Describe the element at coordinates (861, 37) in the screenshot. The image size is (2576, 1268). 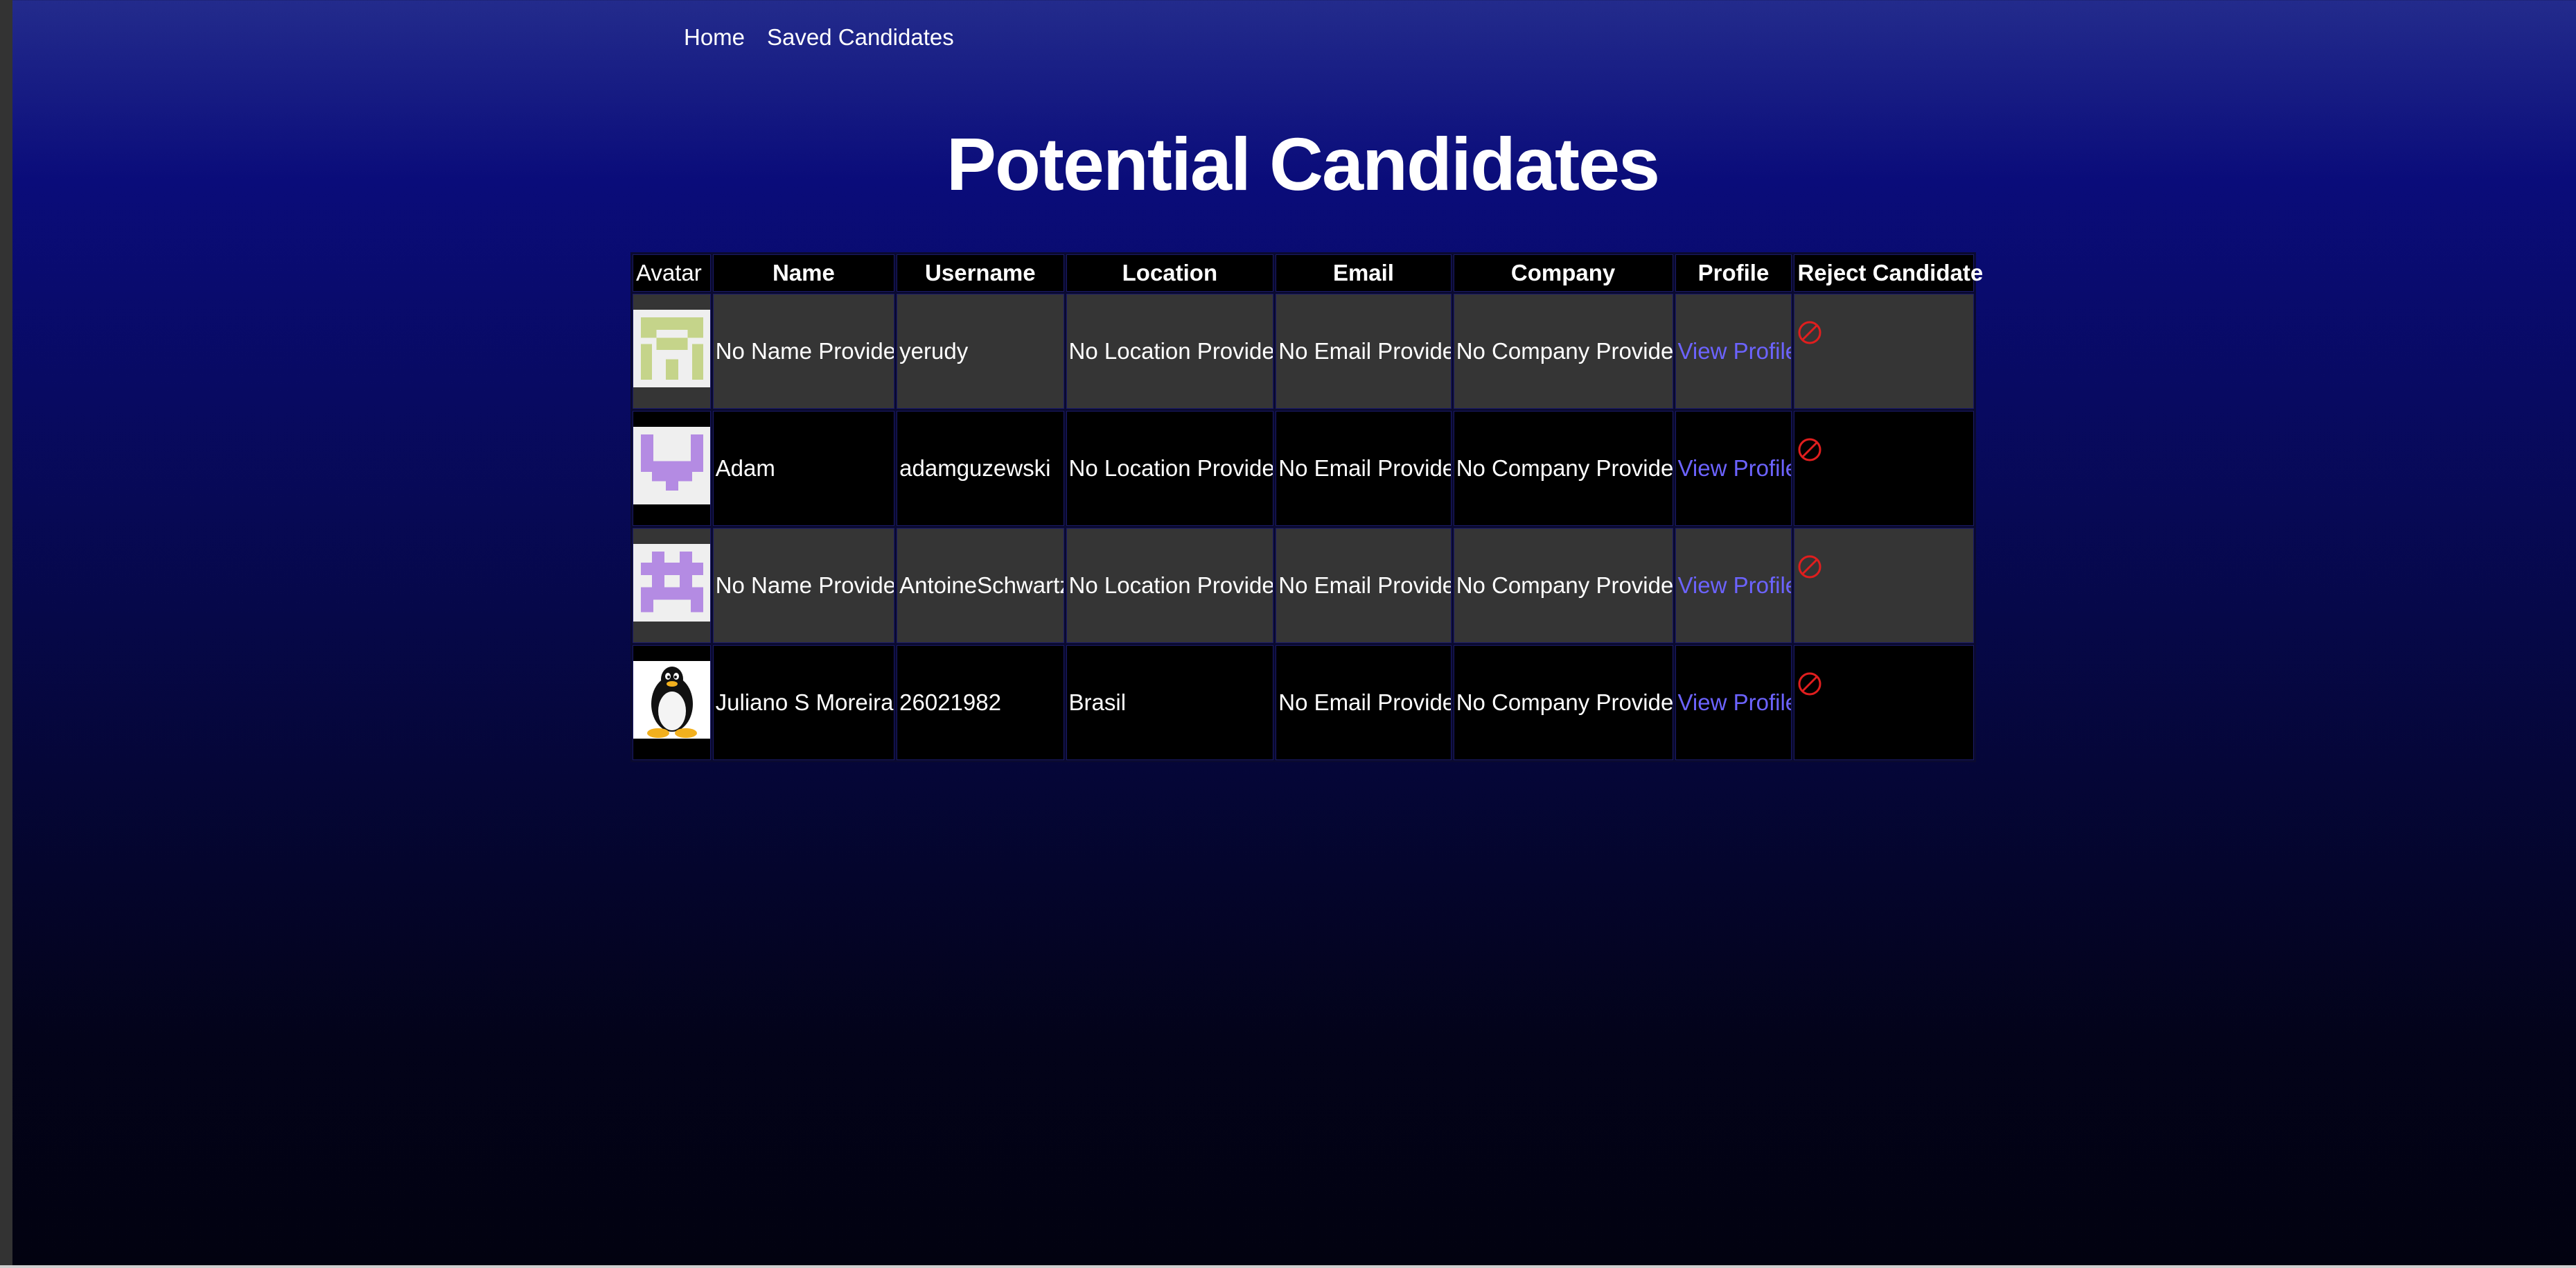
I see `nav-saved-candidates-link: Saved Candidates` at that location.